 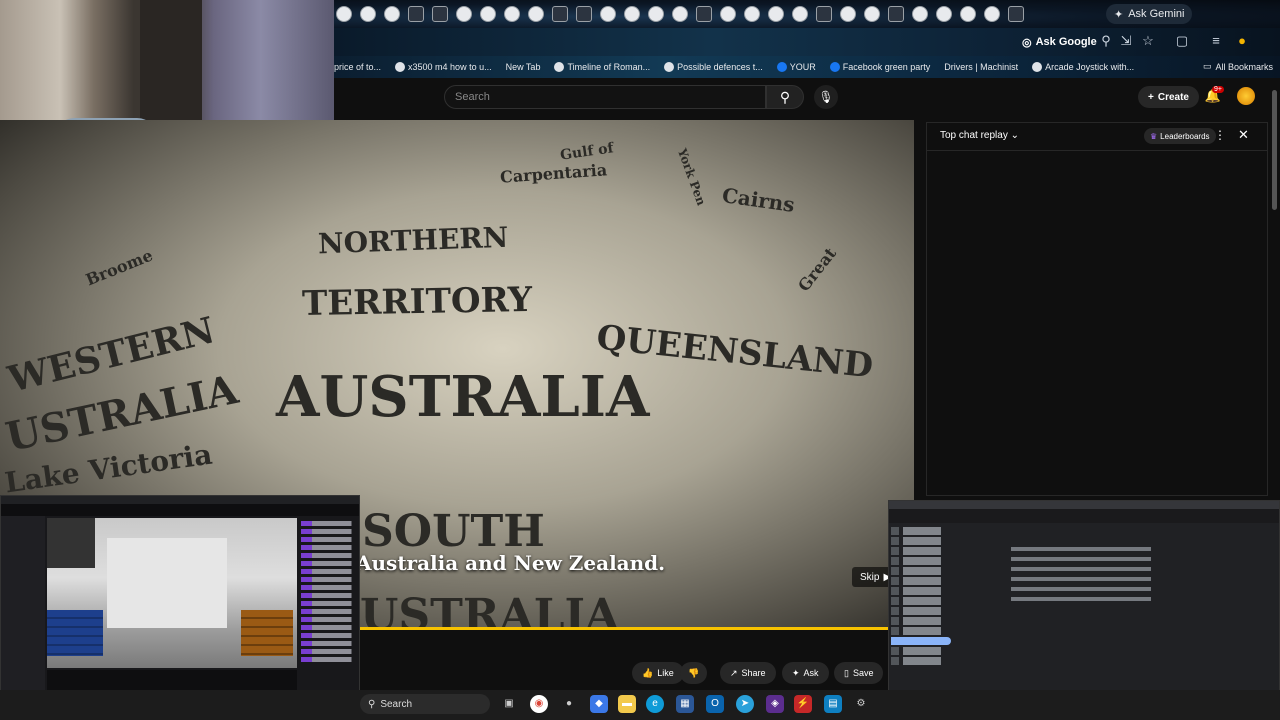 What do you see at coordinates (622, 628) in the screenshot?
I see `video-progress-bar` at bounding box center [622, 628].